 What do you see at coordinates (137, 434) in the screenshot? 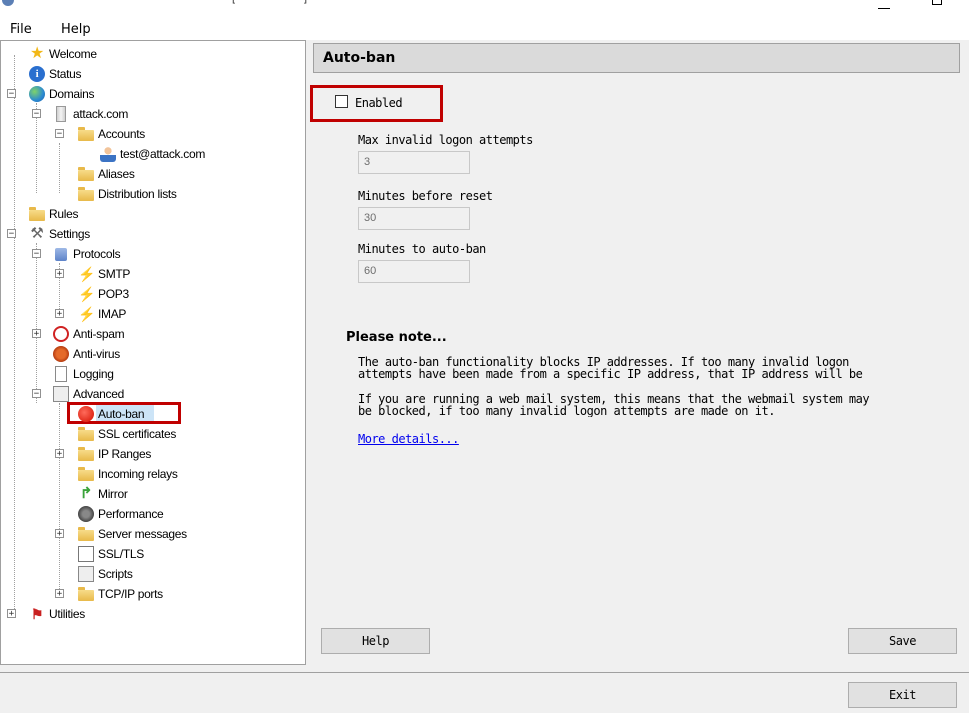
I see `tree-label: SSL certificates` at bounding box center [137, 434].